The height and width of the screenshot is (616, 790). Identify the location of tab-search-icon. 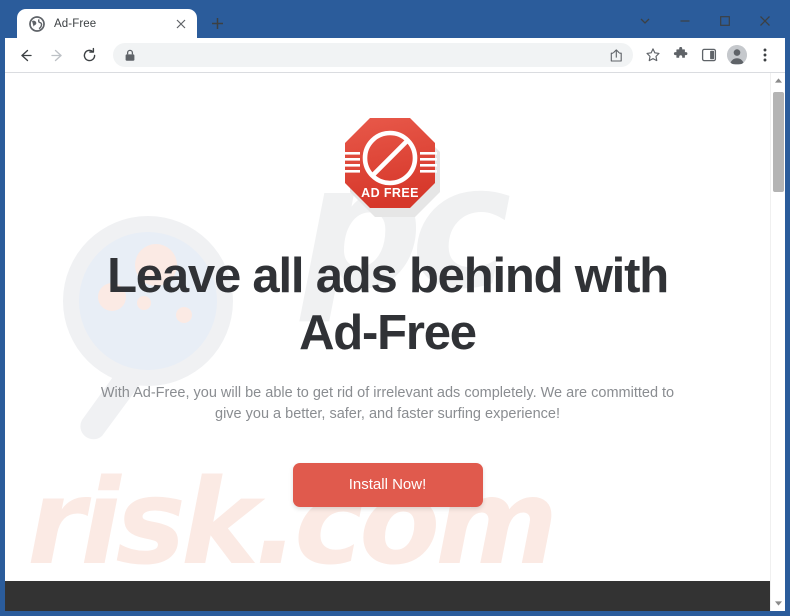
(645, 21).